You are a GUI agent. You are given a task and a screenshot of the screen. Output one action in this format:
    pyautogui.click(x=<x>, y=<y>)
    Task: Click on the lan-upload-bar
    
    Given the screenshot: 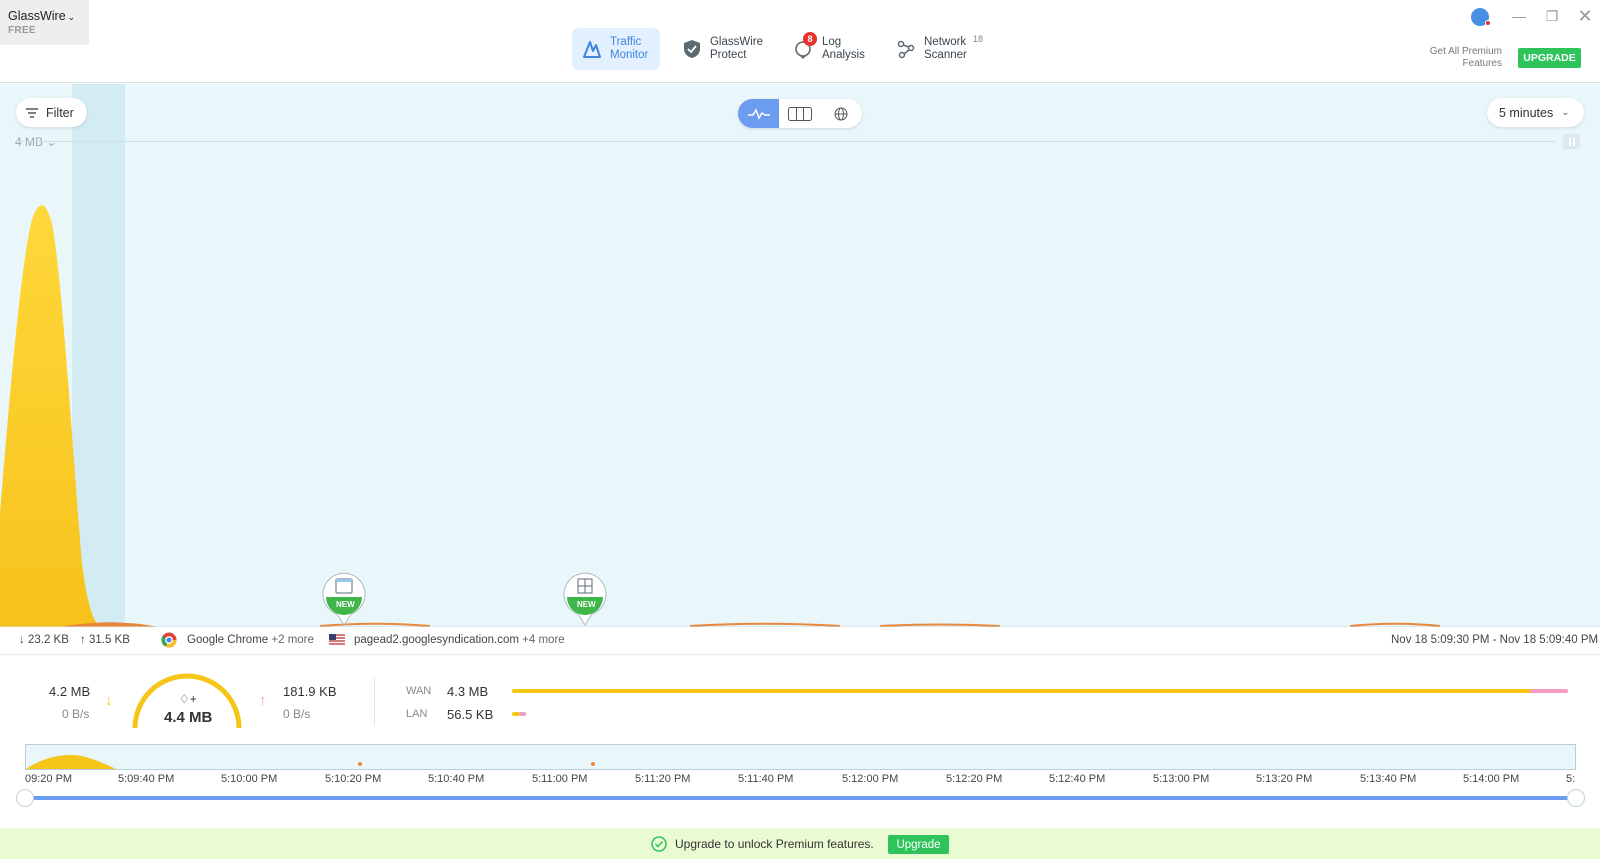 What is the action you would take?
    pyautogui.click(x=522, y=714)
    